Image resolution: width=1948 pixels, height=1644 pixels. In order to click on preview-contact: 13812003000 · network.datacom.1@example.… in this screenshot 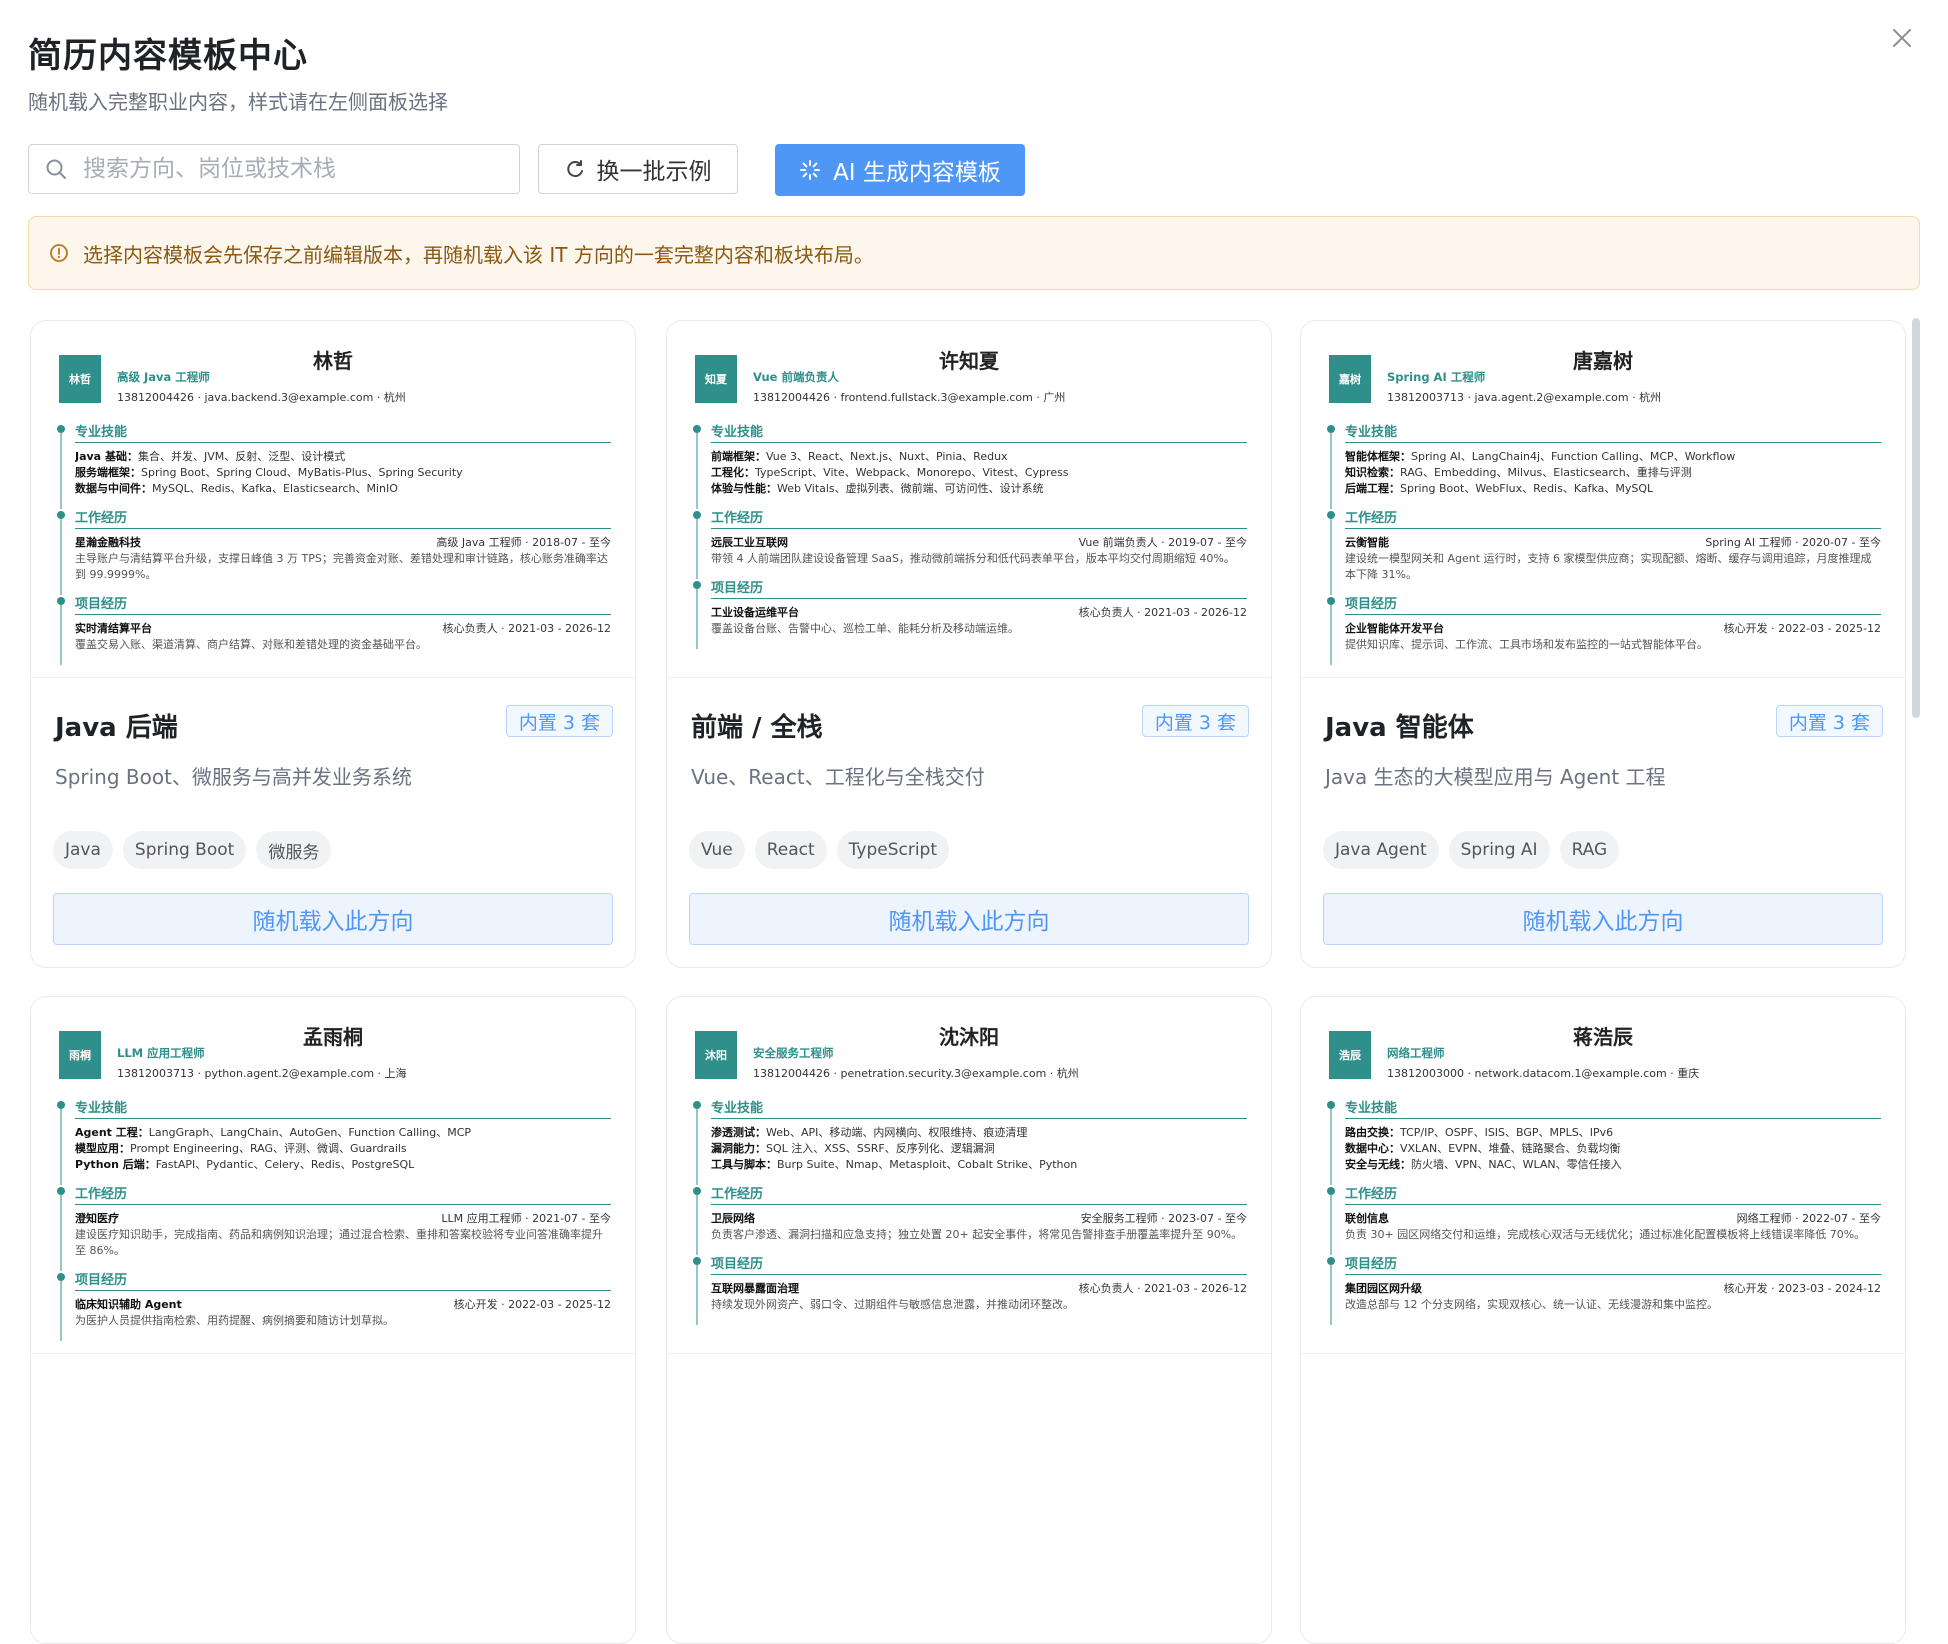, I will do `click(1543, 1073)`.